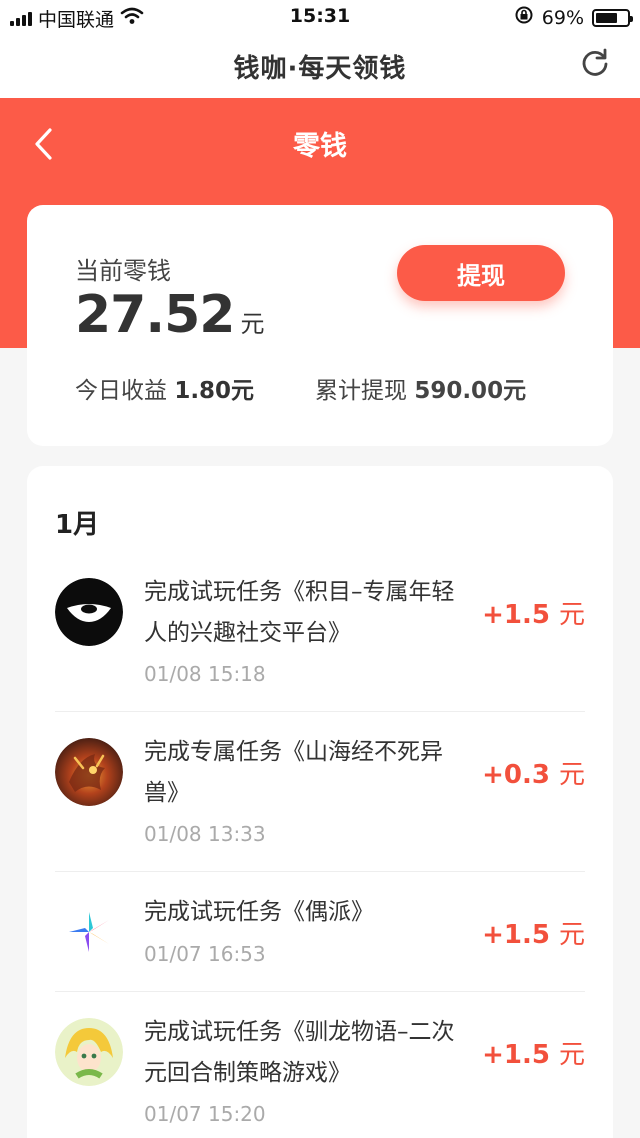 The width and height of the screenshot is (640, 1138). I want to click on record-title: 完成试玩任务《驯龙物语–二次元回合制策略游戏》, so click(299, 1052).